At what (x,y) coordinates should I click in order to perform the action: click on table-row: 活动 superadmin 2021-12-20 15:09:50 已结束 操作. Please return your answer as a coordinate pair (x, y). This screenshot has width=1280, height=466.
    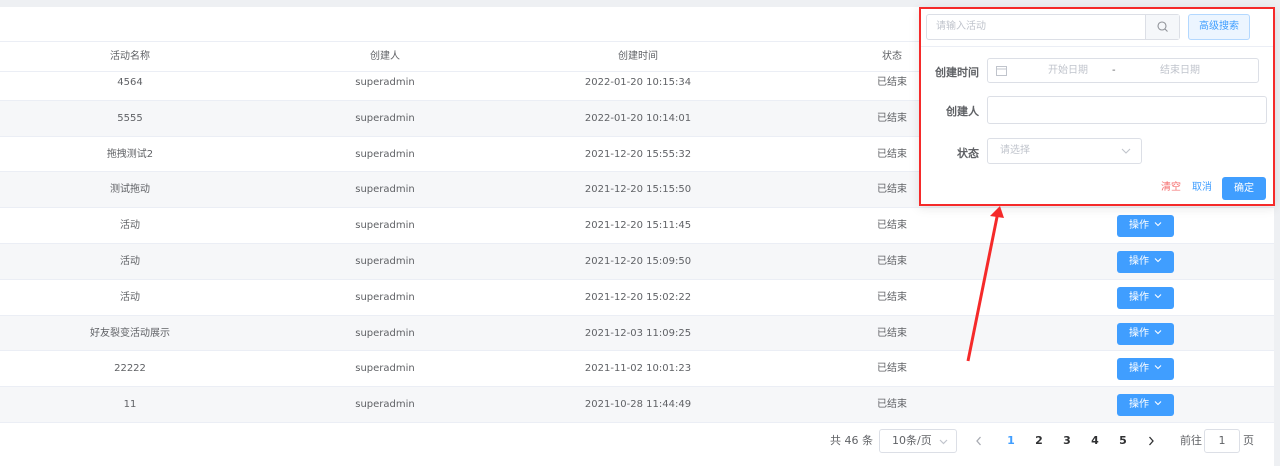
    Looking at the image, I should click on (637, 261).